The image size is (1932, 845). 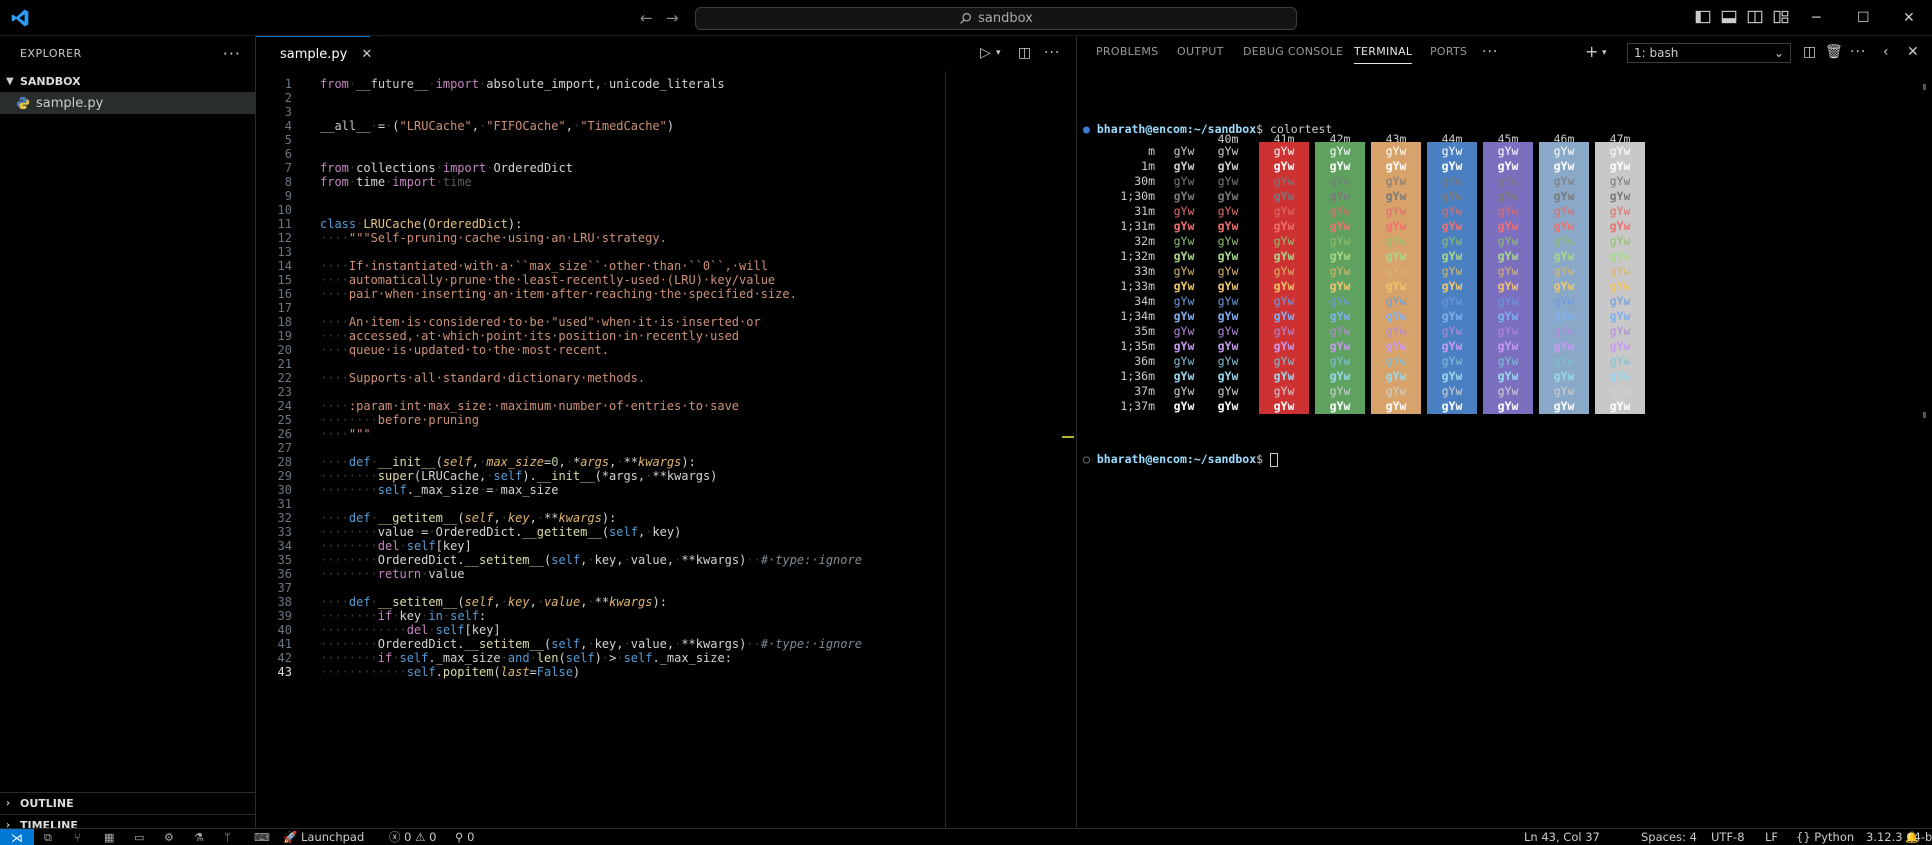 I want to click on launchpad-item: 🚀 Launchpad, so click(x=323, y=837).